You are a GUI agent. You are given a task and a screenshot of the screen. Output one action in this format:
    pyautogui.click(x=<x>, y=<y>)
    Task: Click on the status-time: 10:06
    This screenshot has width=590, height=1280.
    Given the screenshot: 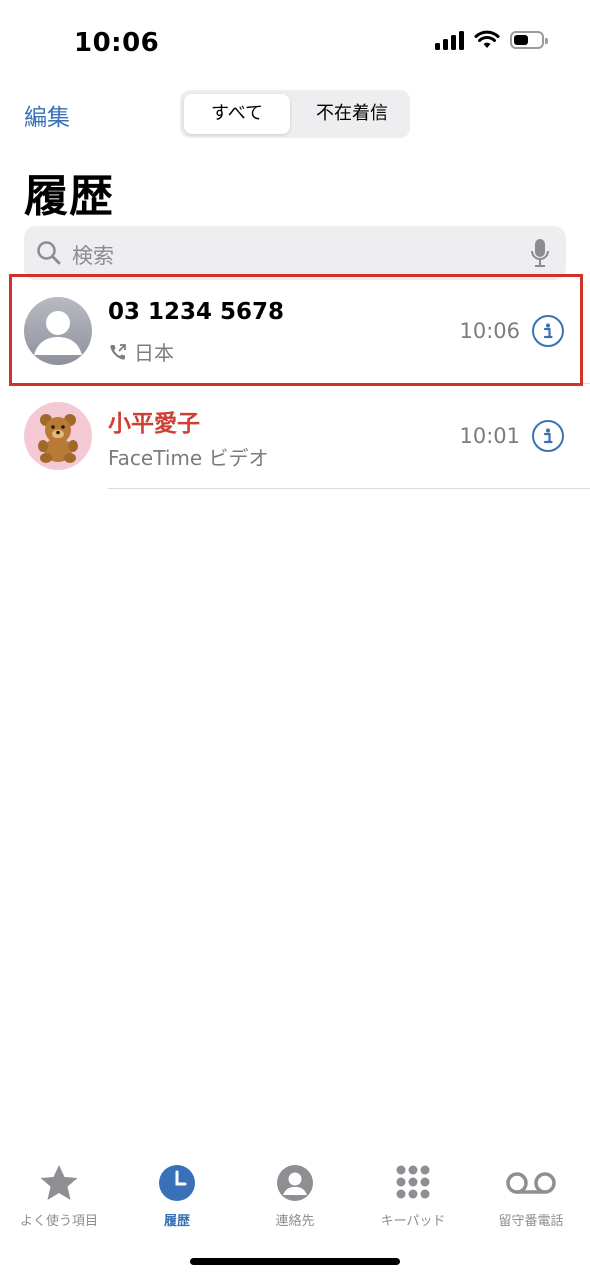 What is the action you would take?
    pyautogui.click(x=117, y=43)
    